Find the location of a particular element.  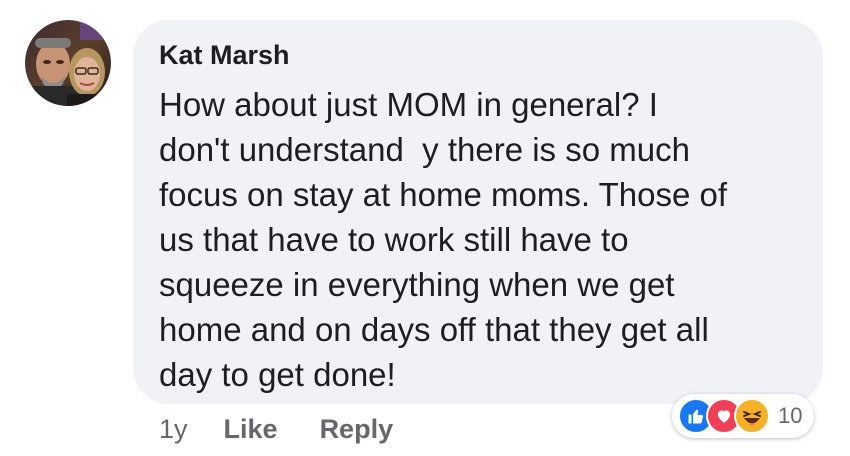

comment-timestamp: 1y is located at coordinates (173, 429).